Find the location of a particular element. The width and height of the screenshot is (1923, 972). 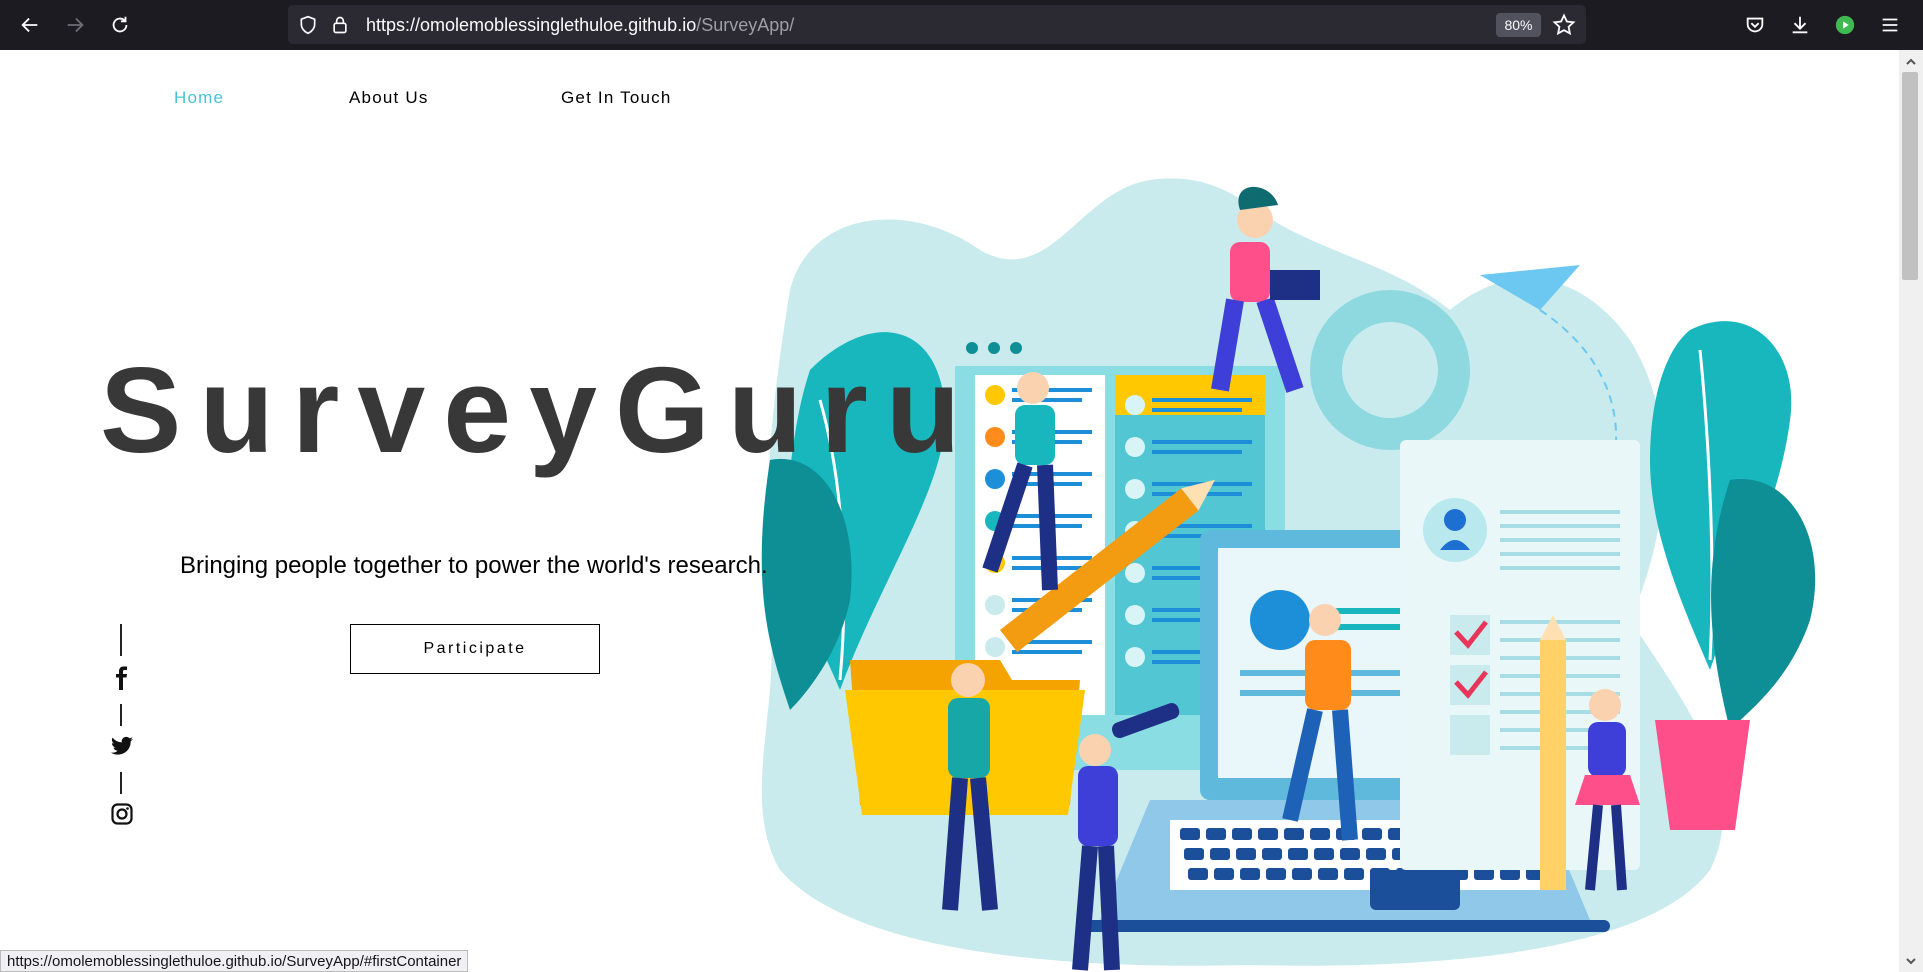

scroll-up-icon is located at coordinates (1911, 62).